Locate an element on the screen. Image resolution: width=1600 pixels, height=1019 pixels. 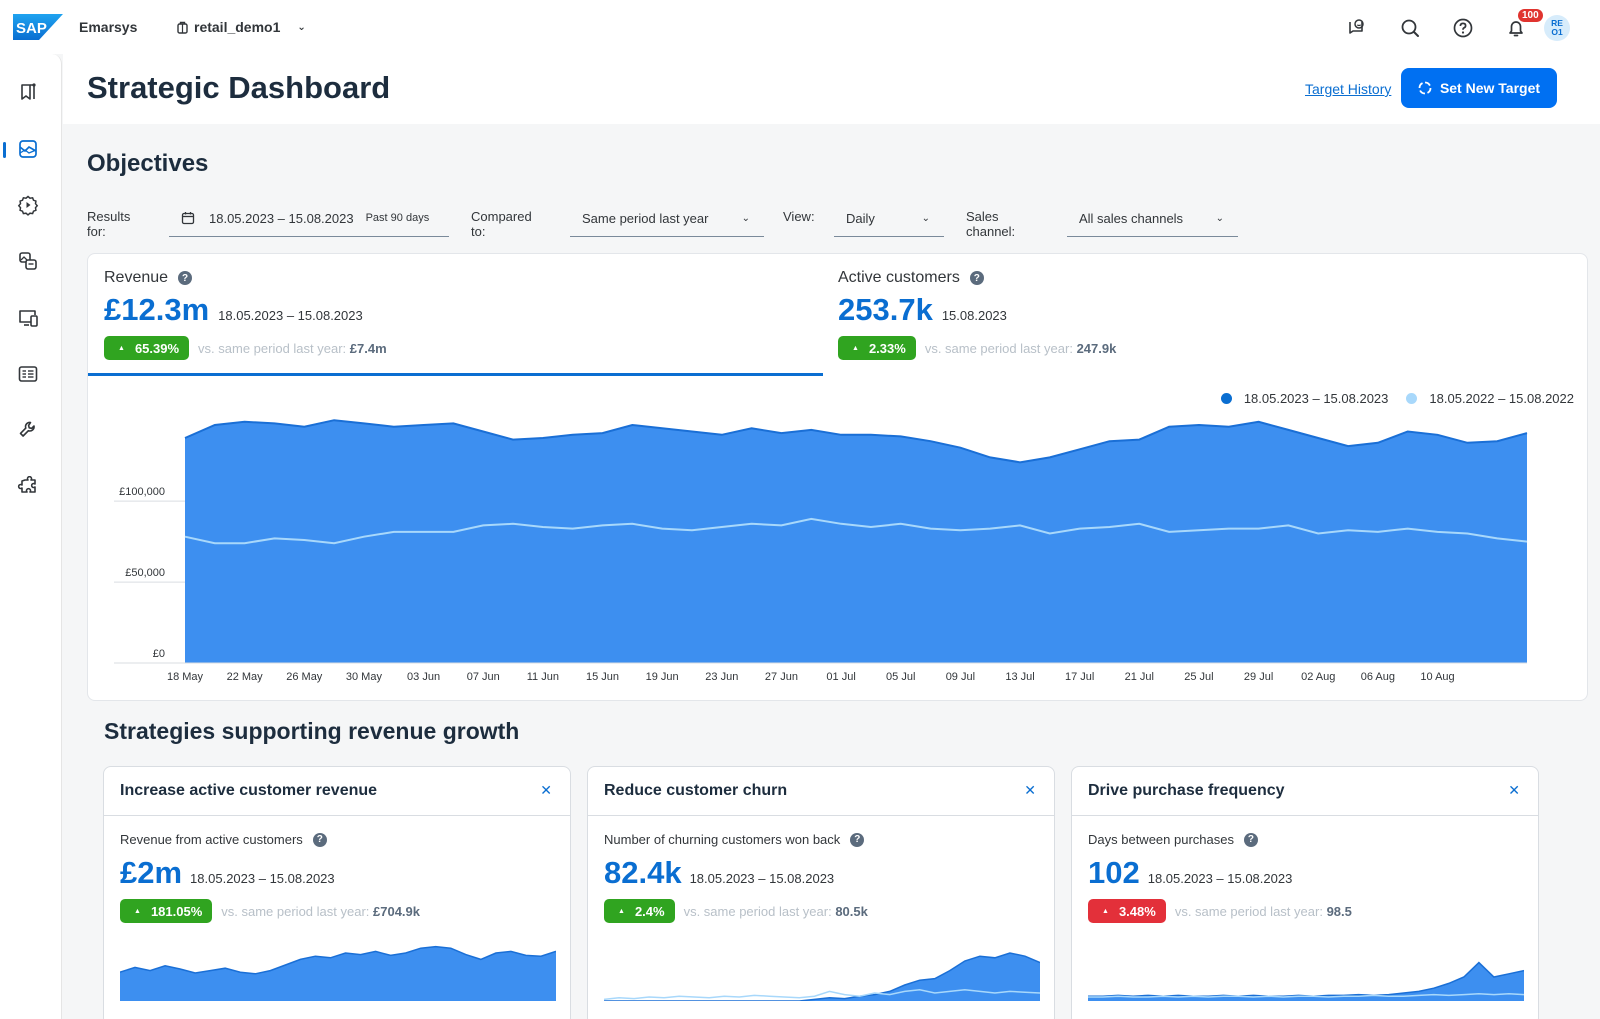
dashboard-chart-icon is located at coordinates (28, 149).